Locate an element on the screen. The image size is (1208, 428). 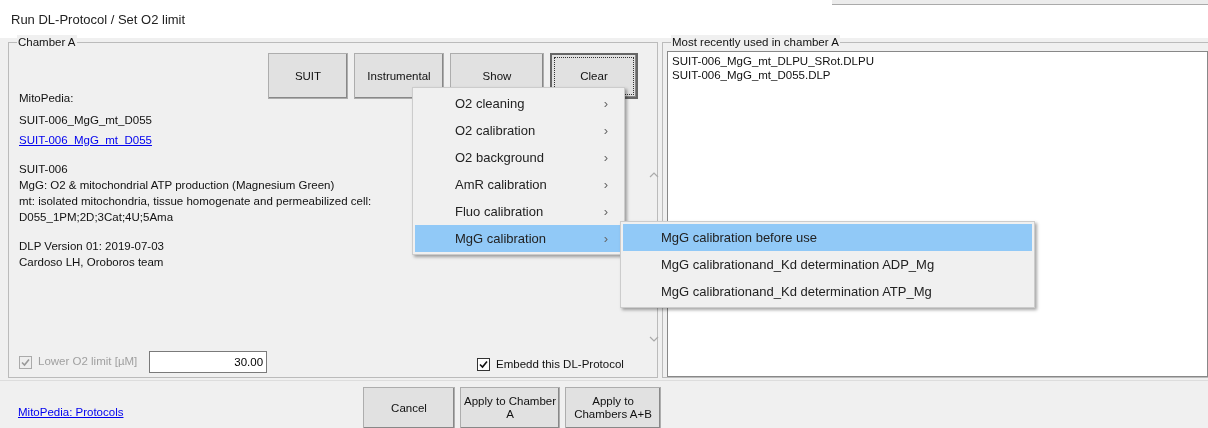
recent-item: SUIT-006_MgG_mt_D055.DLP is located at coordinates (937, 75).